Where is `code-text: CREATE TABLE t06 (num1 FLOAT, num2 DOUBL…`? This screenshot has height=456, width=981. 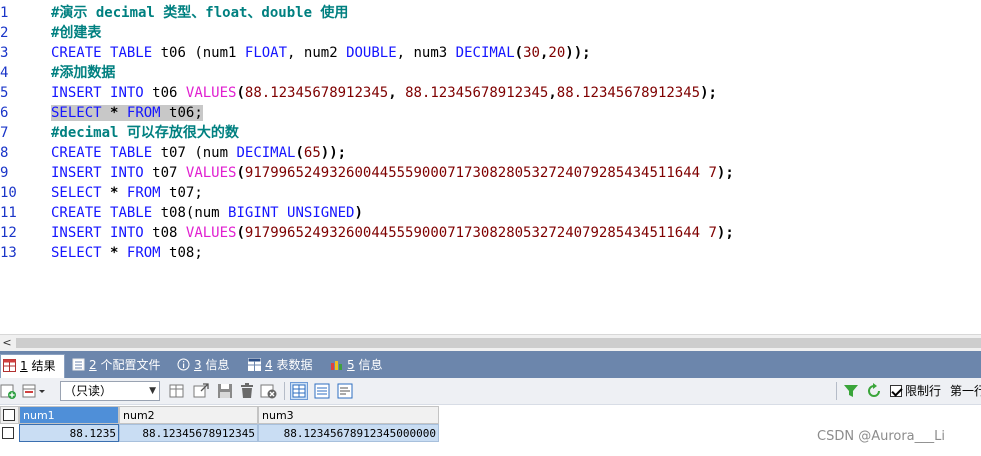 code-text: CREATE TABLE t06 (num1 FLOAT, num2 DOUBL… is located at coordinates (321, 53).